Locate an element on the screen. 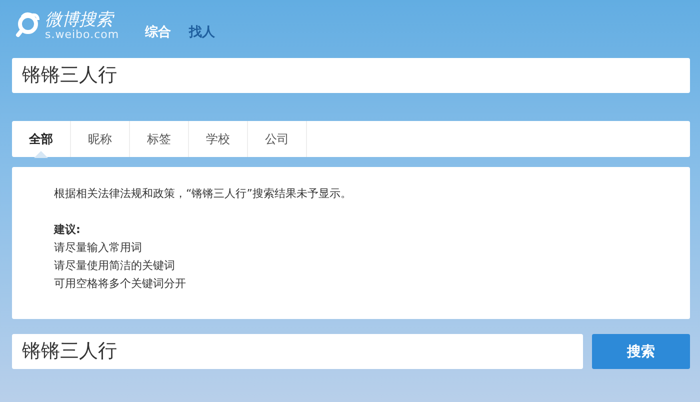  suggestion-title: 建议: is located at coordinates (68, 230).